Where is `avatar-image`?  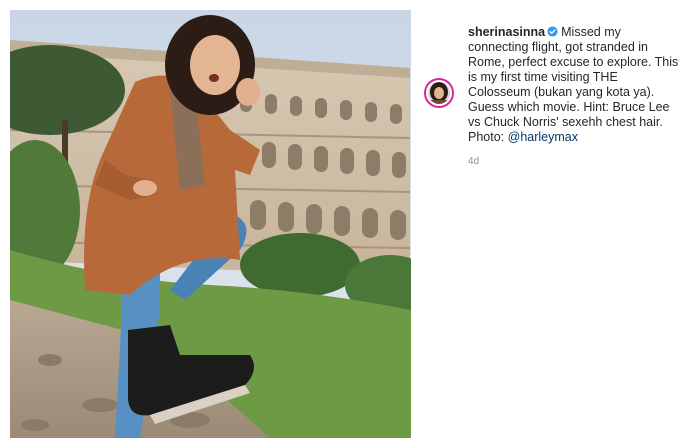
avatar-image is located at coordinates (439, 93).